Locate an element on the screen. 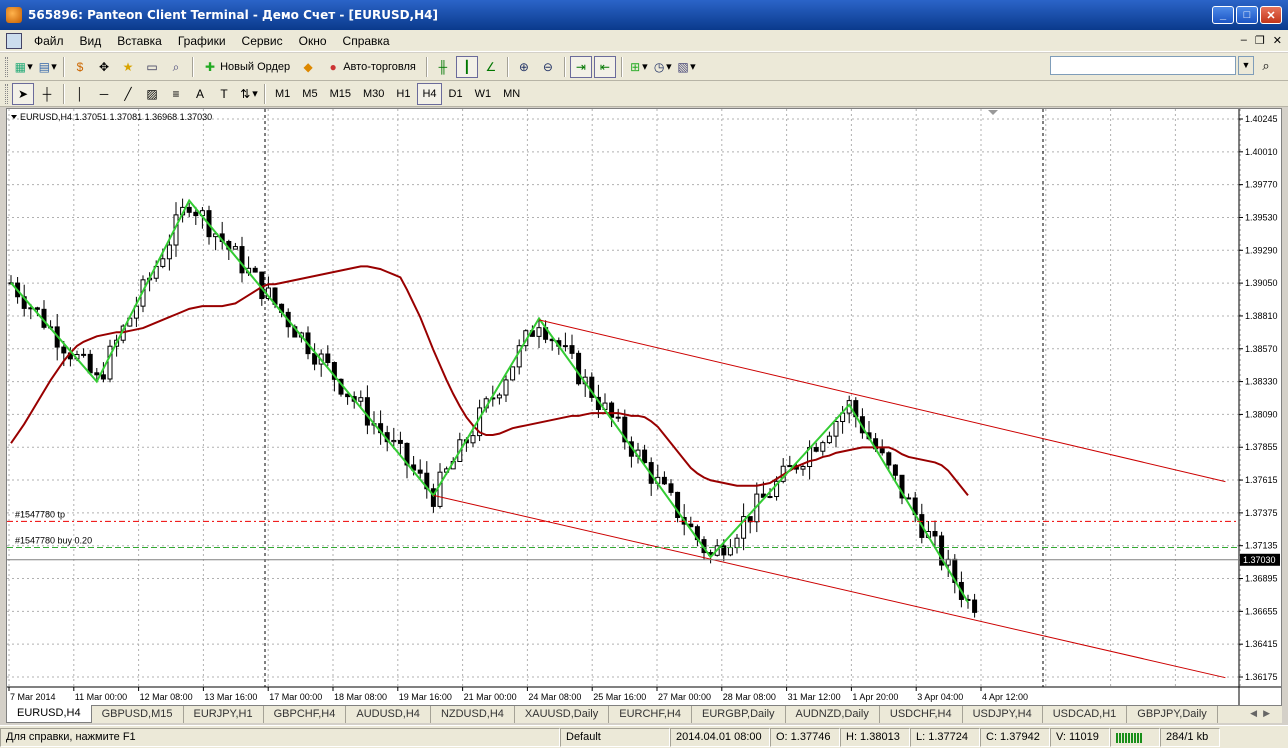 This screenshot has width=1288, height=748. timeframe-mn: MN is located at coordinates (511, 94).